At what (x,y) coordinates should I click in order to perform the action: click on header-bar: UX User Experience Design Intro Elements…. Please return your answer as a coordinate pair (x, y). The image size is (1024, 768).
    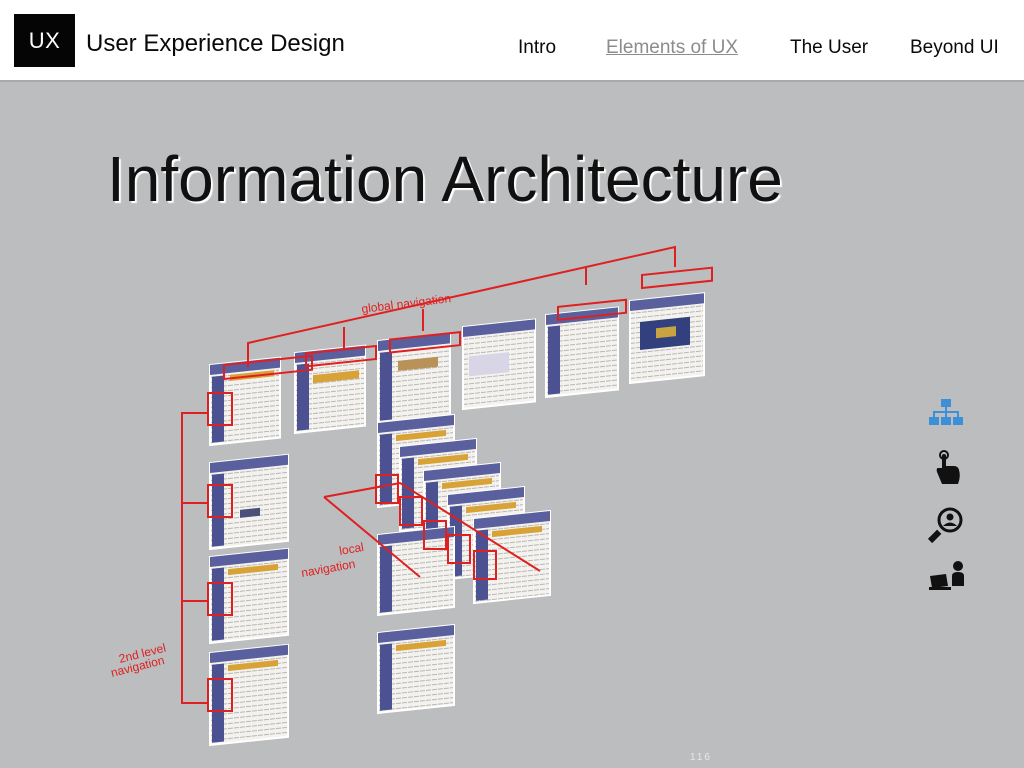
    Looking at the image, I should click on (512, 41).